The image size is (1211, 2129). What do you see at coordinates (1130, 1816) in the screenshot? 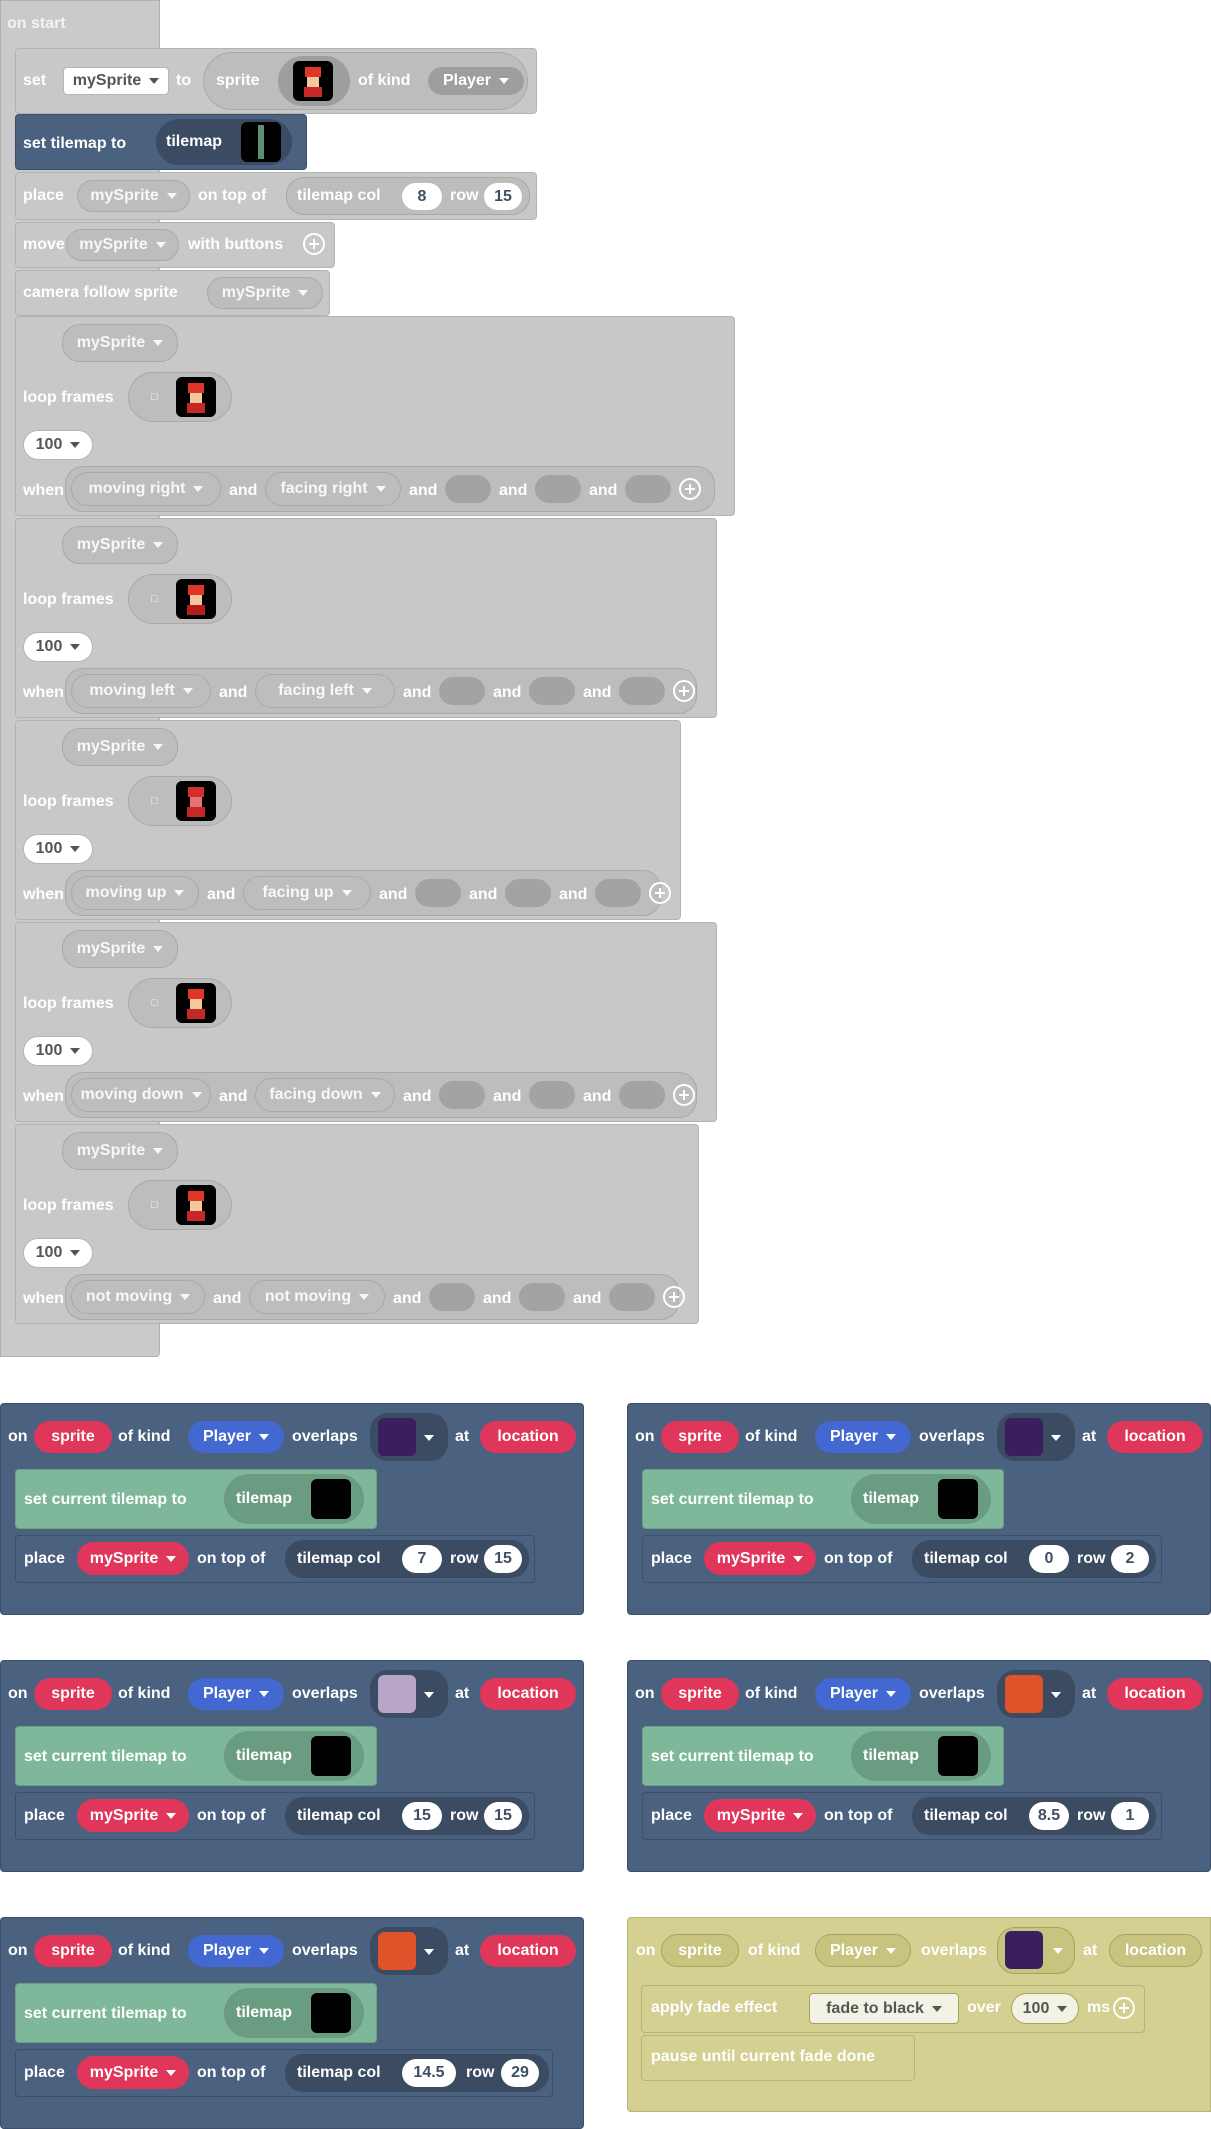
I see `row-input: 1` at bounding box center [1130, 1816].